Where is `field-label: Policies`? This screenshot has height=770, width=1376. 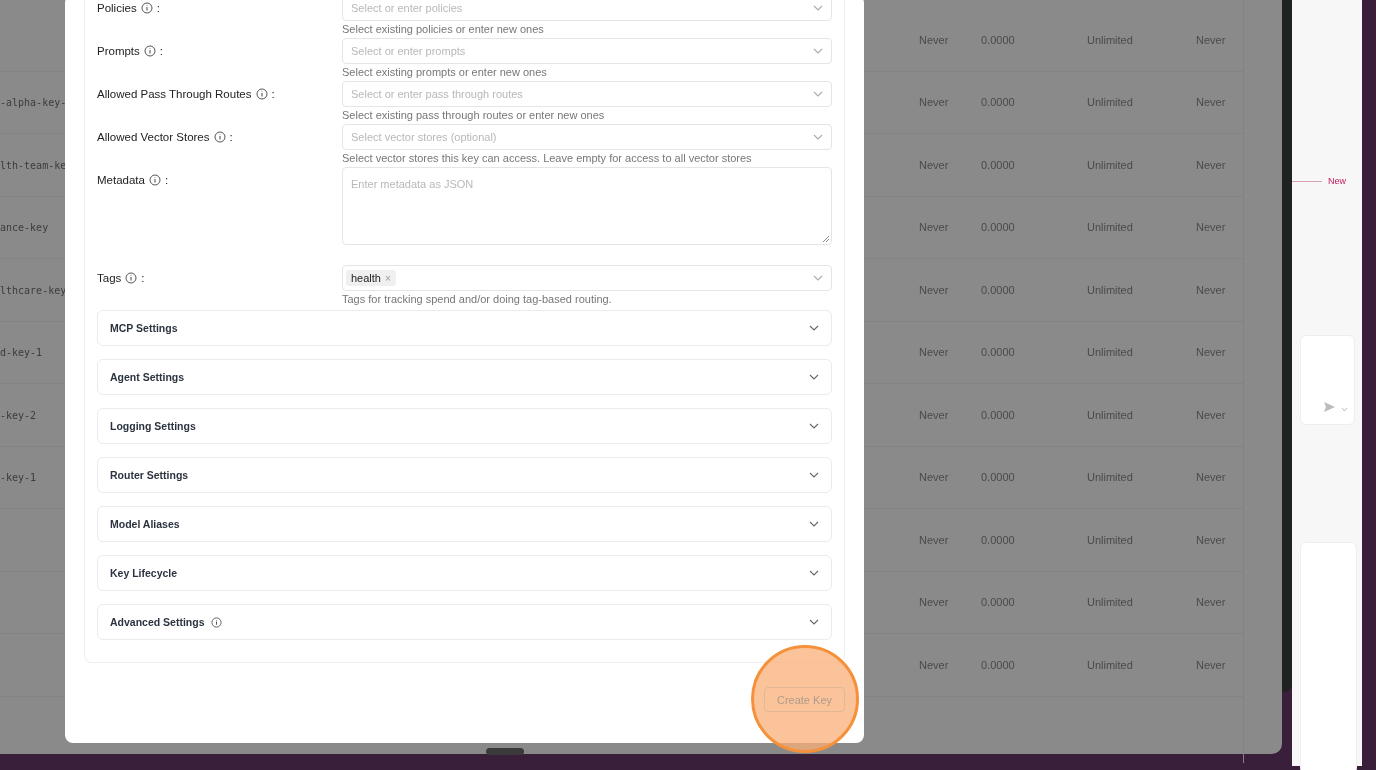 field-label: Policies is located at coordinates (117, 8).